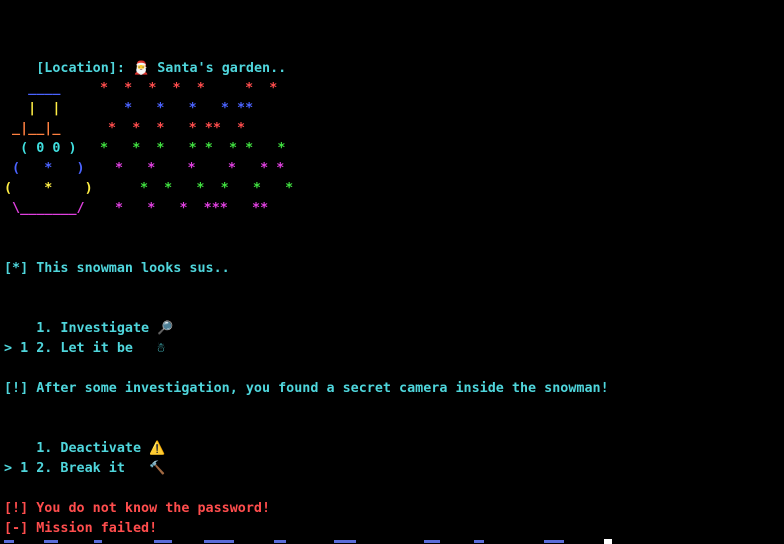 The image size is (784, 544). What do you see at coordinates (16, 348) in the screenshot?
I see `menu1-prompt: > 1` at bounding box center [16, 348].